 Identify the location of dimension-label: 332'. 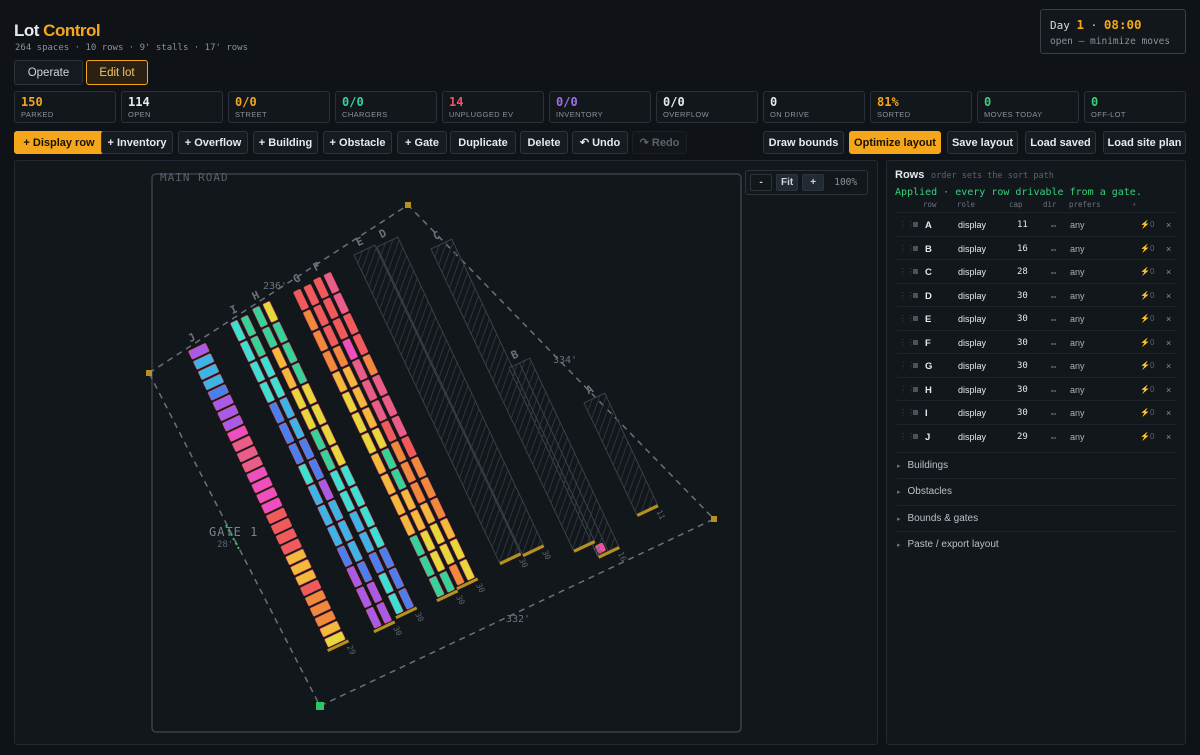
(518, 619).